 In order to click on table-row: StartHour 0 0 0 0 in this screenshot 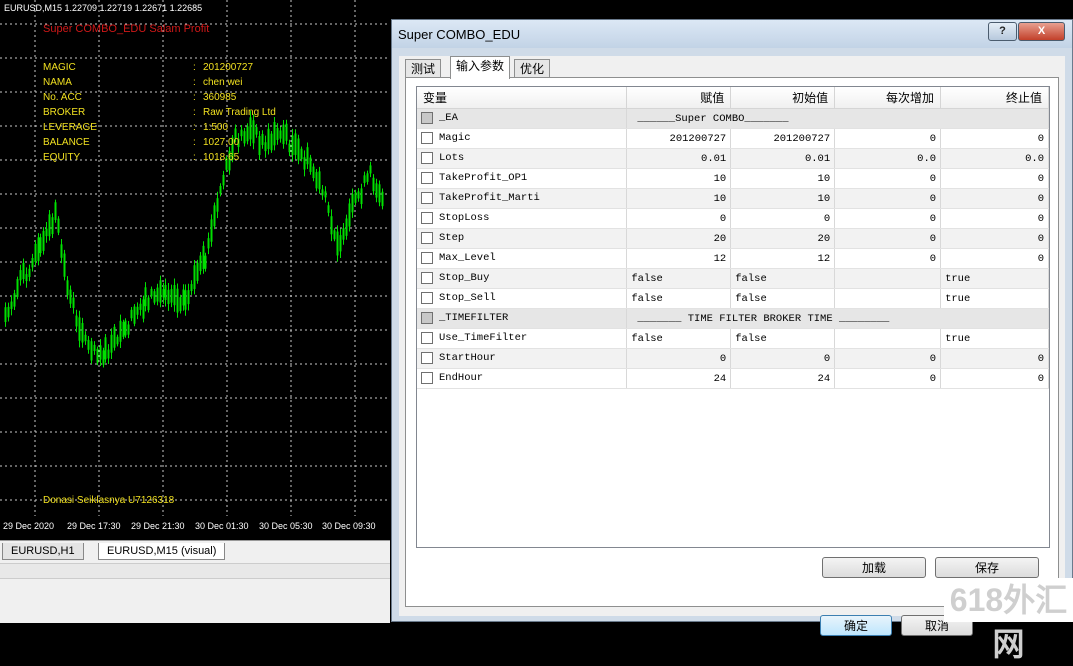, I will do `click(733, 358)`.